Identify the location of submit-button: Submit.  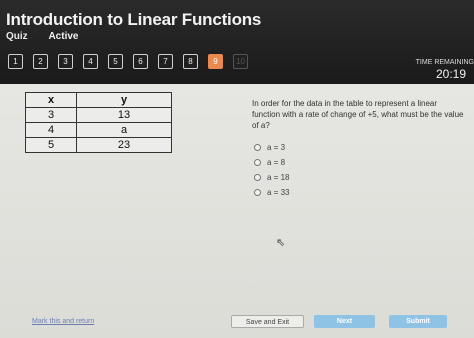
(418, 321).